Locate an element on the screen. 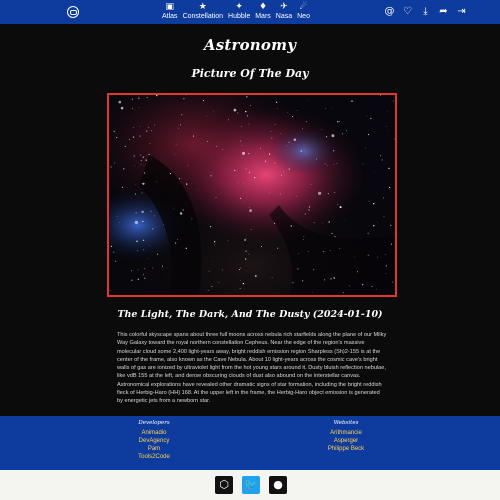 This screenshot has width=500, height=500. nav-label: Mars is located at coordinates (263, 16).